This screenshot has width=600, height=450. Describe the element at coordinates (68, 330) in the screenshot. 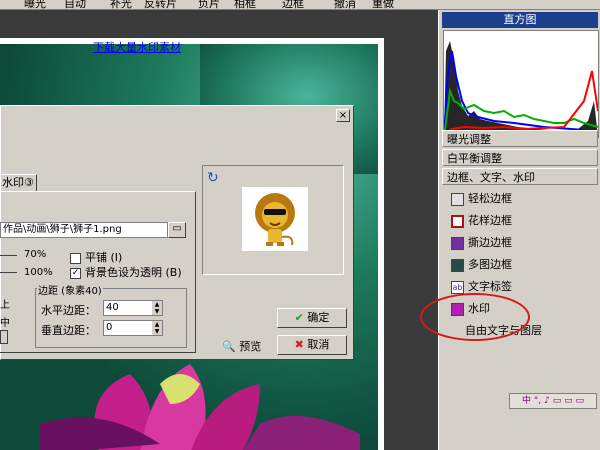

I see `v-margin-label: 垂直边距：` at that location.